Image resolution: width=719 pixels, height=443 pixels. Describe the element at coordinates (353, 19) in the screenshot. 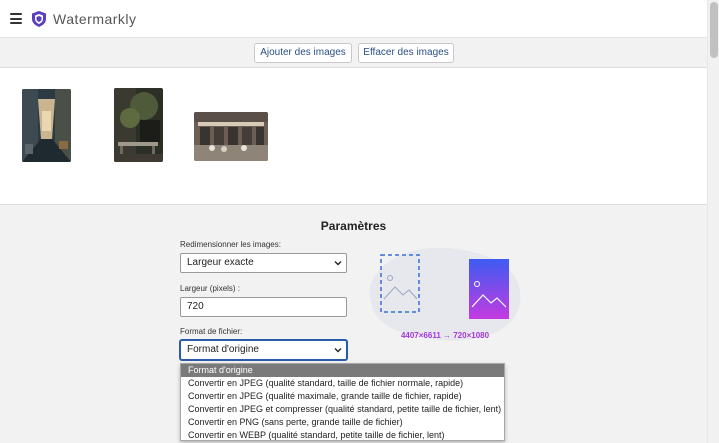

I see `app-header: Watermarkly` at that location.